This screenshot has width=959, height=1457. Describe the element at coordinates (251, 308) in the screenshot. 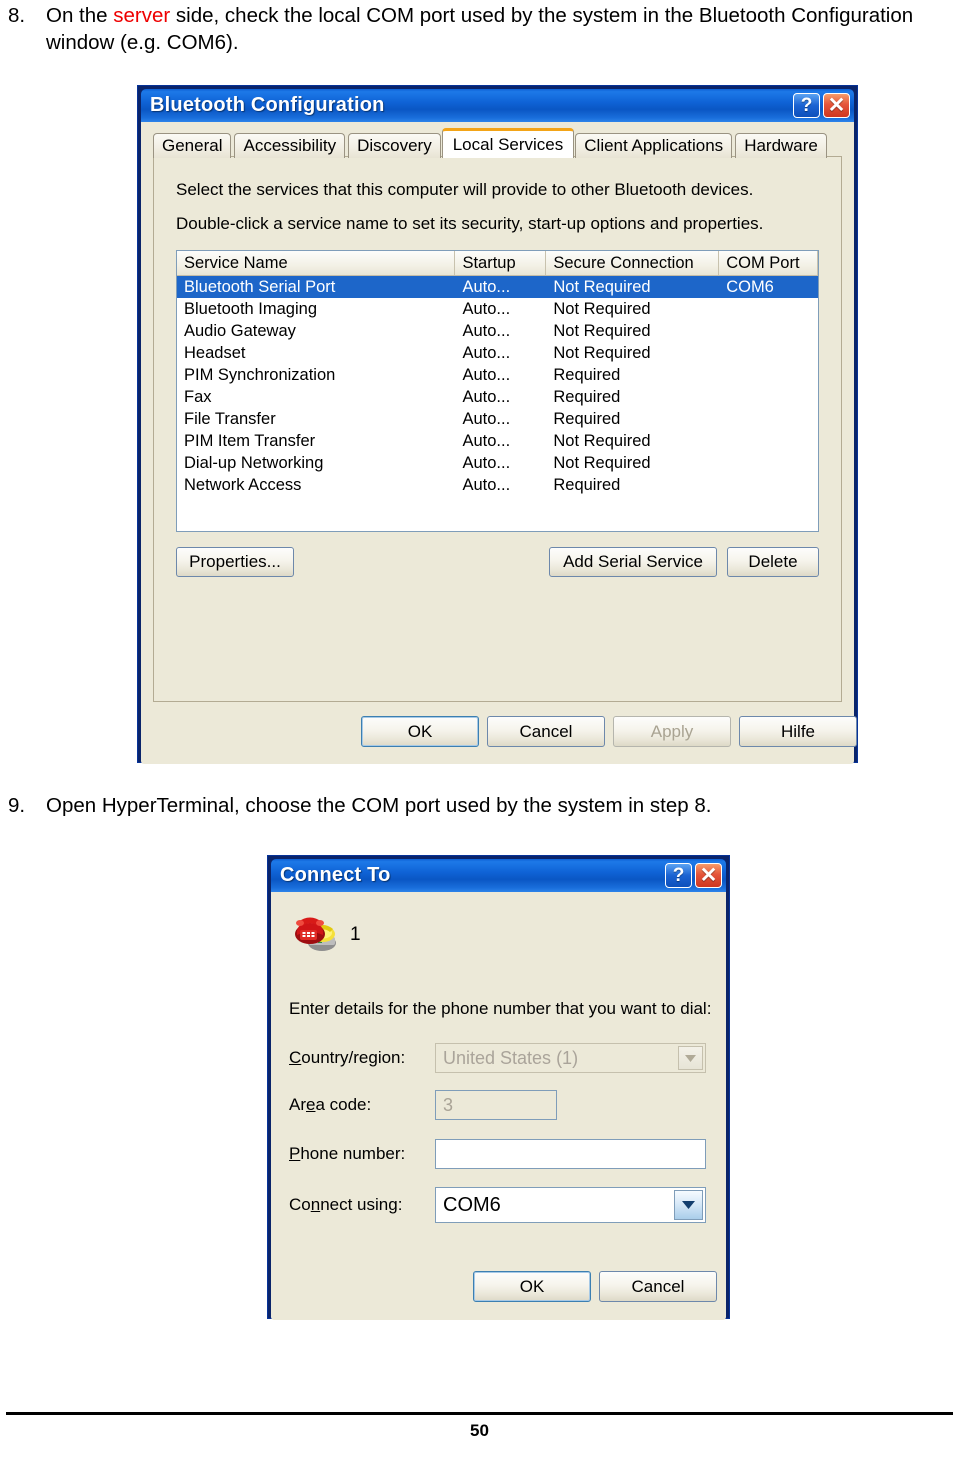

I see `service-name-cell: Bluetooth Imaging` at that location.